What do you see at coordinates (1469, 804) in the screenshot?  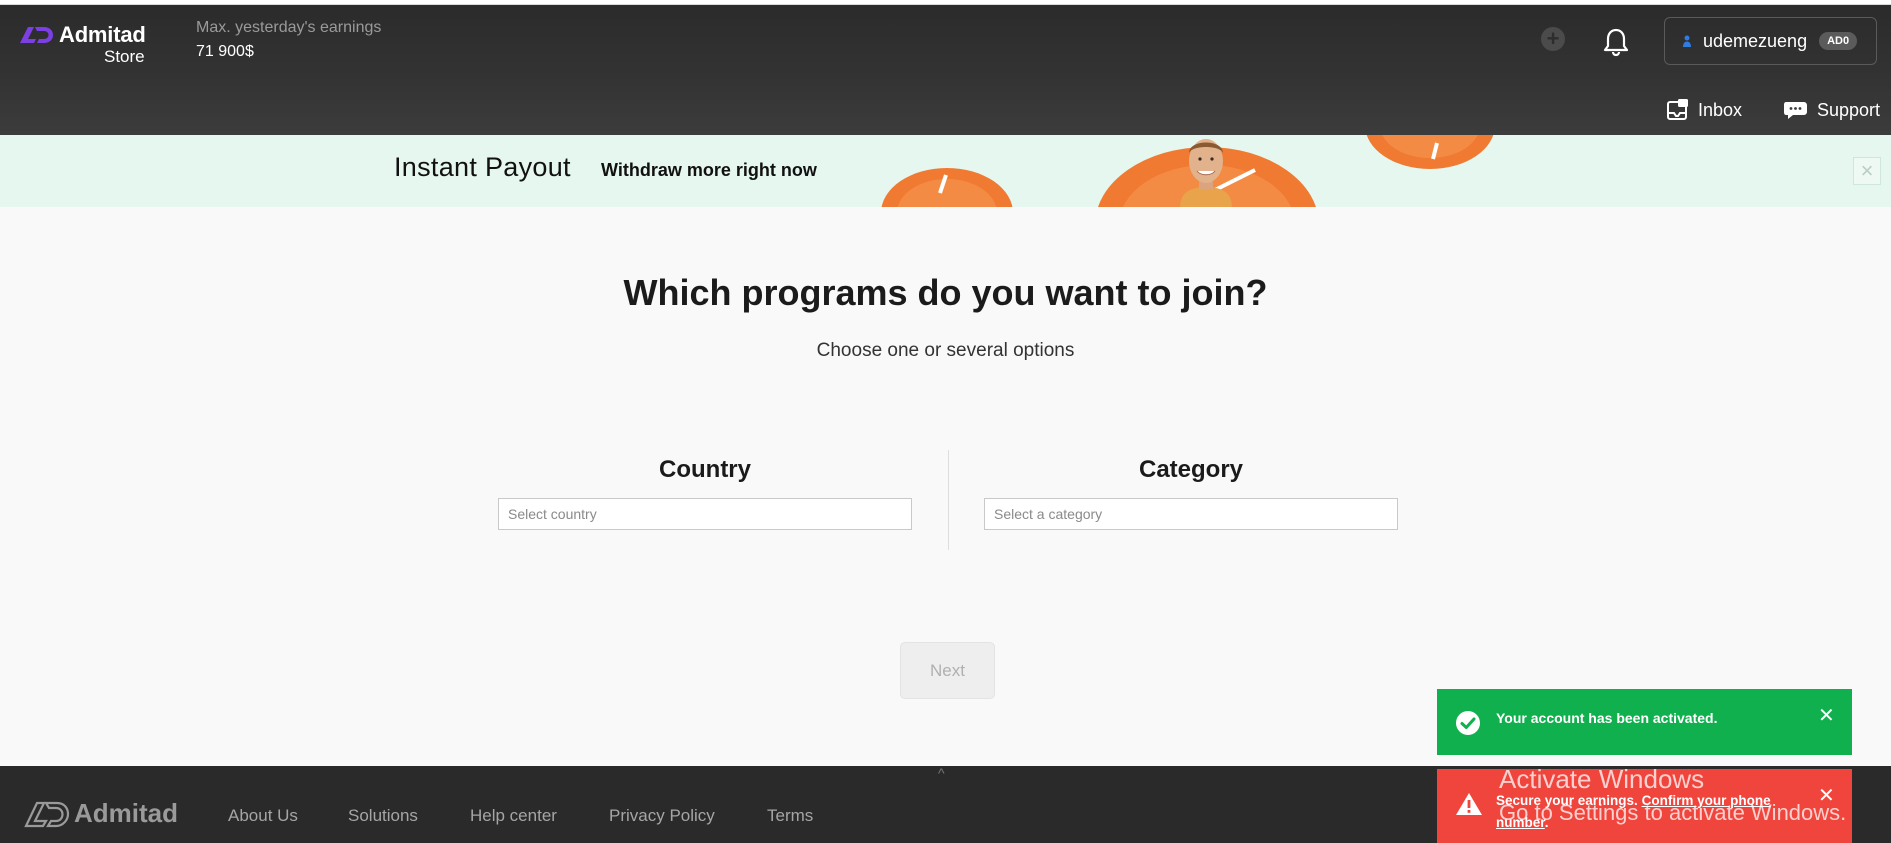 I see `warning-triangle-icon` at bounding box center [1469, 804].